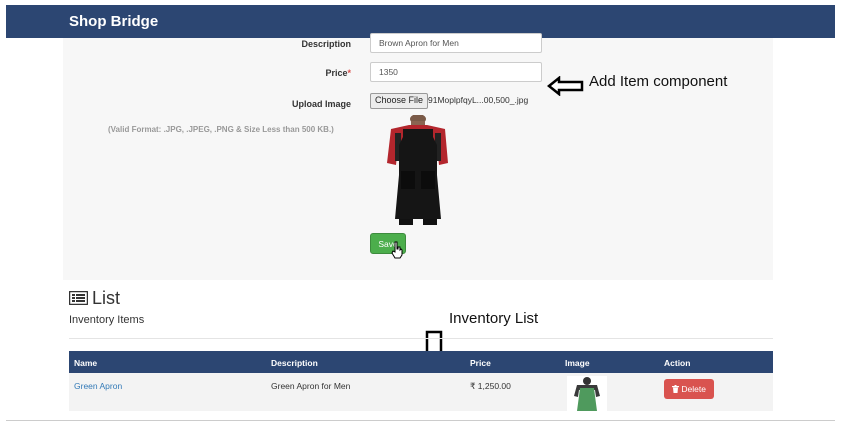 This screenshot has height=425, width=845. Describe the element at coordinates (294, 363) in the screenshot. I see `column-header-description: Description` at that location.